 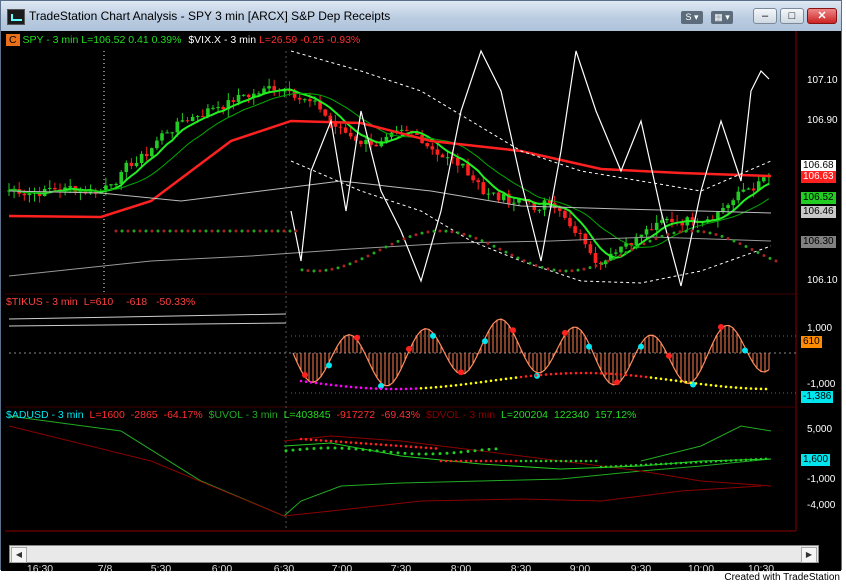 What do you see at coordinates (765, 16) in the screenshot?
I see `minimize-button: –` at bounding box center [765, 16].